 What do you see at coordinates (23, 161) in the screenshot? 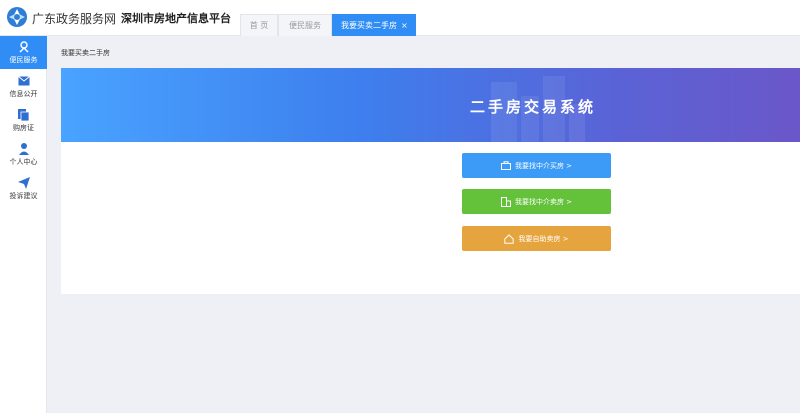
I see `sidebar-item-label: 个人中心` at bounding box center [23, 161].